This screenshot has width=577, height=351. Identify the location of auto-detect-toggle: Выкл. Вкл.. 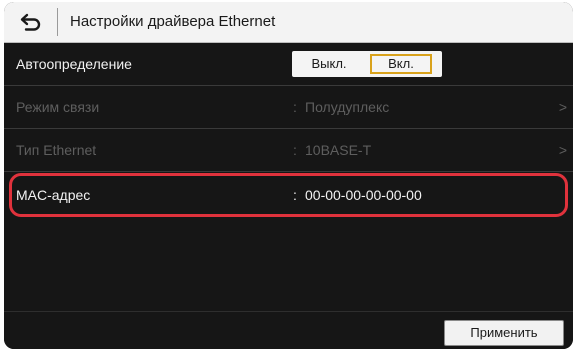
(367, 64).